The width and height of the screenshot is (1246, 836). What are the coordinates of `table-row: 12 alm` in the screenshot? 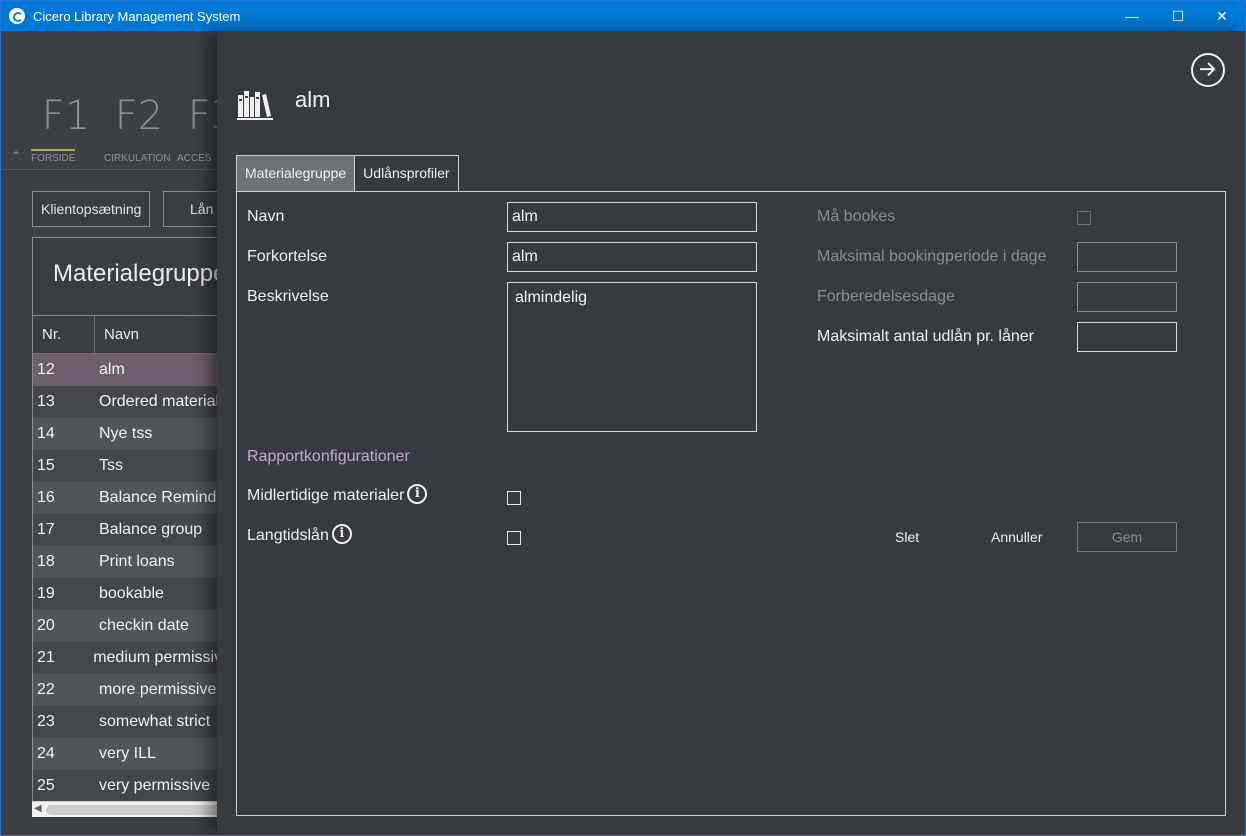 It's located at (132, 370).